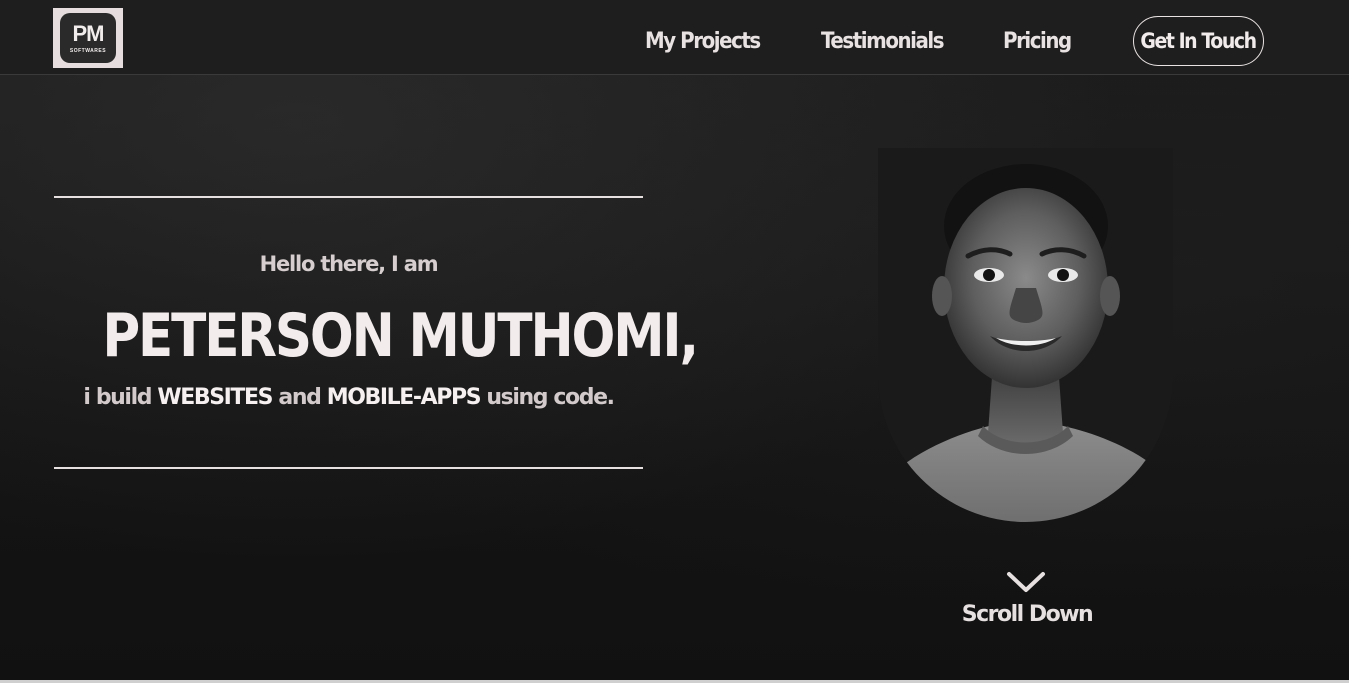 Image resolution: width=1349 pixels, height=683 pixels. I want to click on get-in-touch-label: Get In Touch, so click(1199, 41).